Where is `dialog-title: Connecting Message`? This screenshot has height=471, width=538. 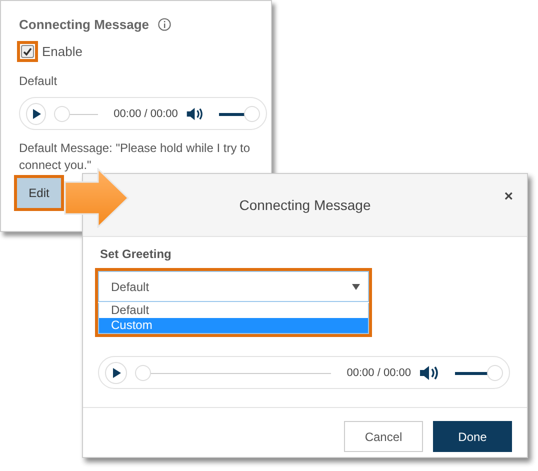
dialog-title: Connecting Message is located at coordinates (305, 205).